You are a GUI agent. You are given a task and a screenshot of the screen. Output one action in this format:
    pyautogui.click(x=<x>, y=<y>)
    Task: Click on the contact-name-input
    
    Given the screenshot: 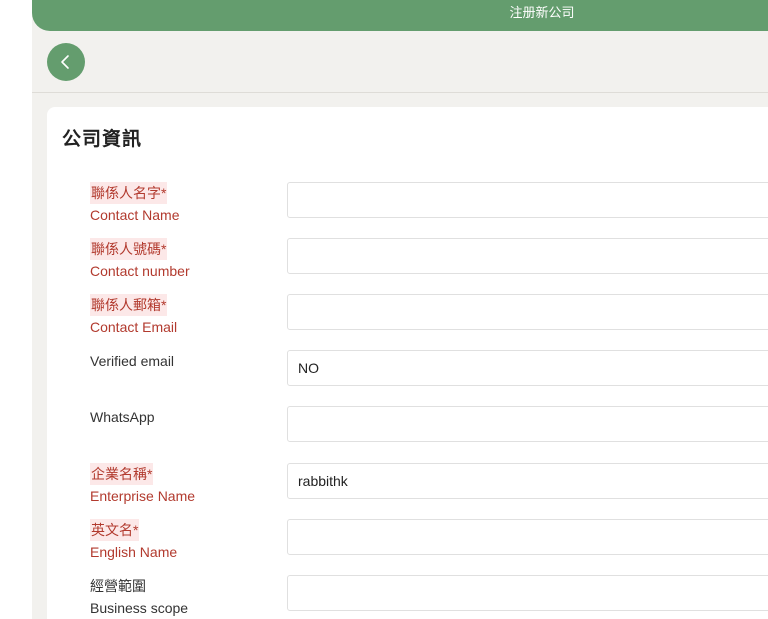 What is the action you would take?
    pyautogui.click(x=527, y=200)
    